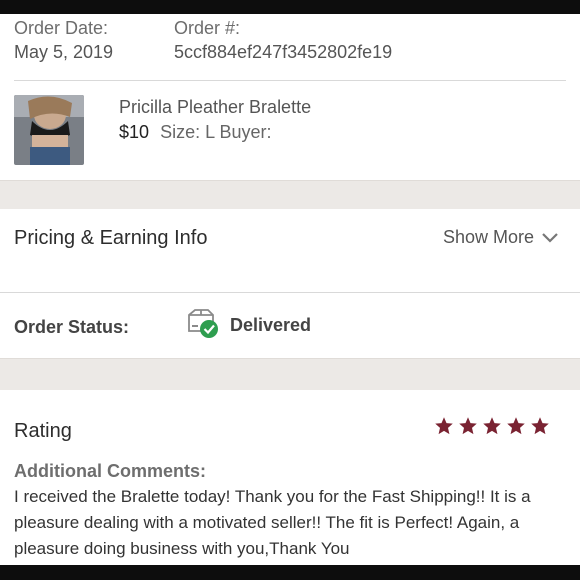 Image resolution: width=580 pixels, height=580 pixels. What do you see at coordinates (72, 327) in the screenshot?
I see `order-status-label: Order Status:` at bounding box center [72, 327].